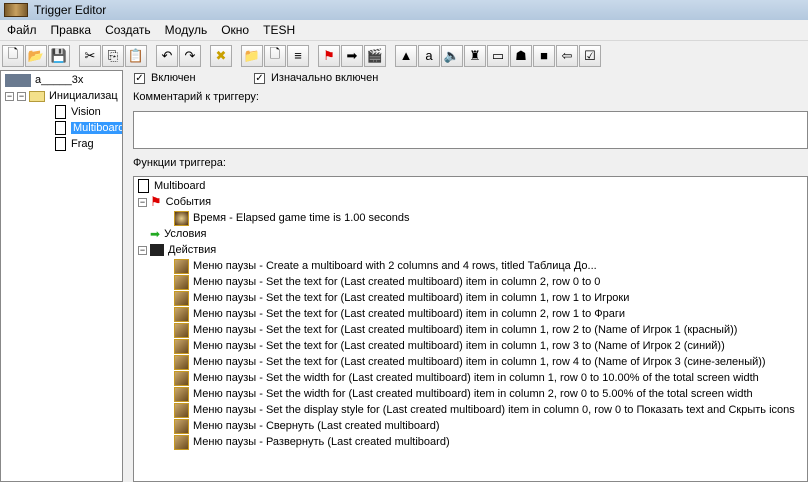  I want to click on actions-label: Действия, so click(192, 250).